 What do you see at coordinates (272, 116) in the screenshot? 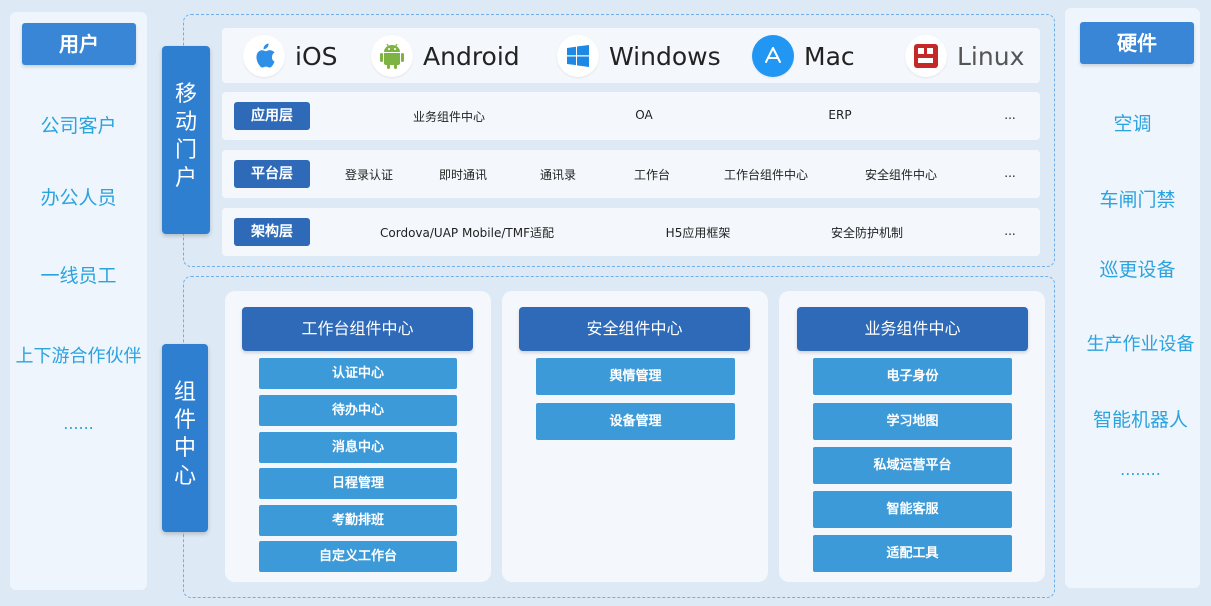
I see `layer-tag: 应用层` at bounding box center [272, 116].